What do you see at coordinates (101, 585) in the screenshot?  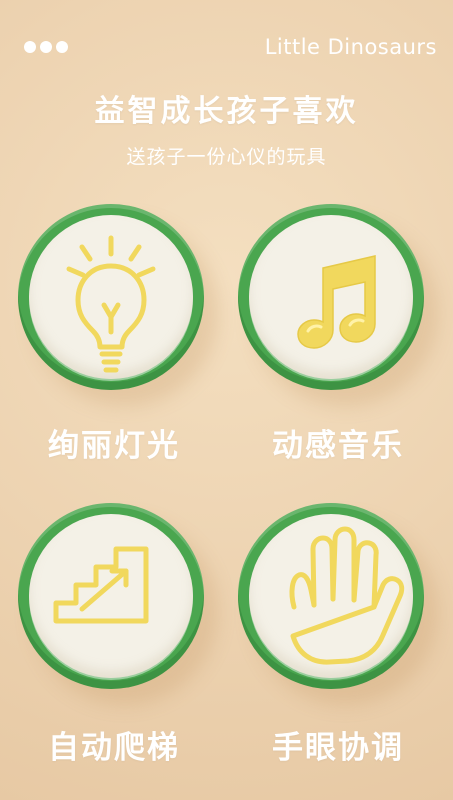 I see `stairs-icon` at bounding box center [101, 585].